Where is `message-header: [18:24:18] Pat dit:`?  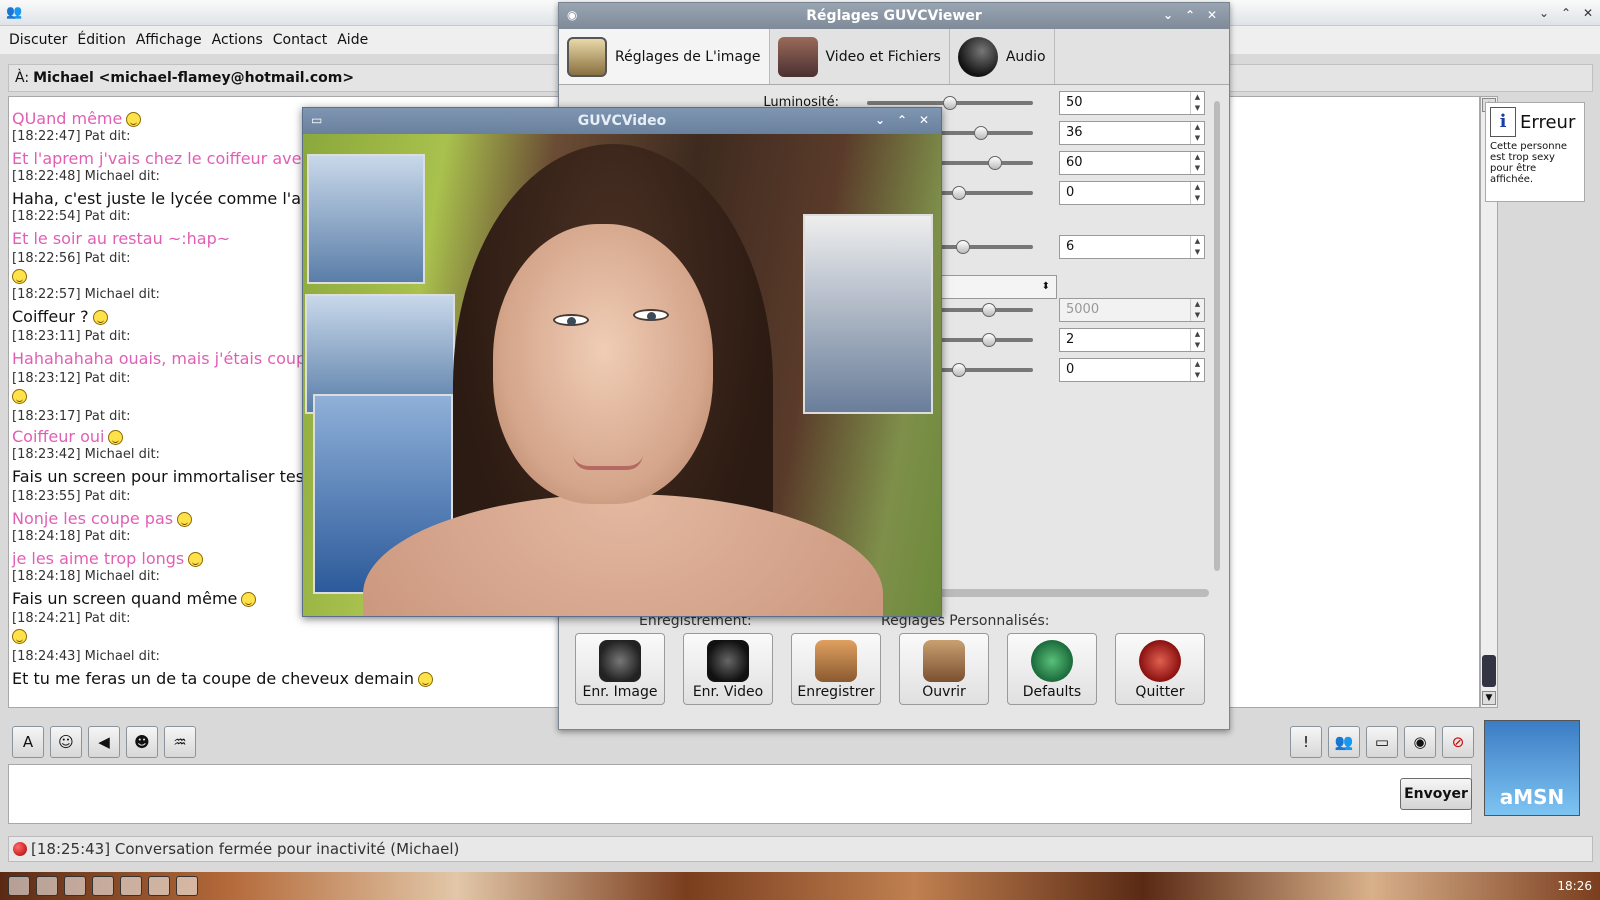
message-header: [18:24:18] Pat dit: is located at coordinates (71, 536).